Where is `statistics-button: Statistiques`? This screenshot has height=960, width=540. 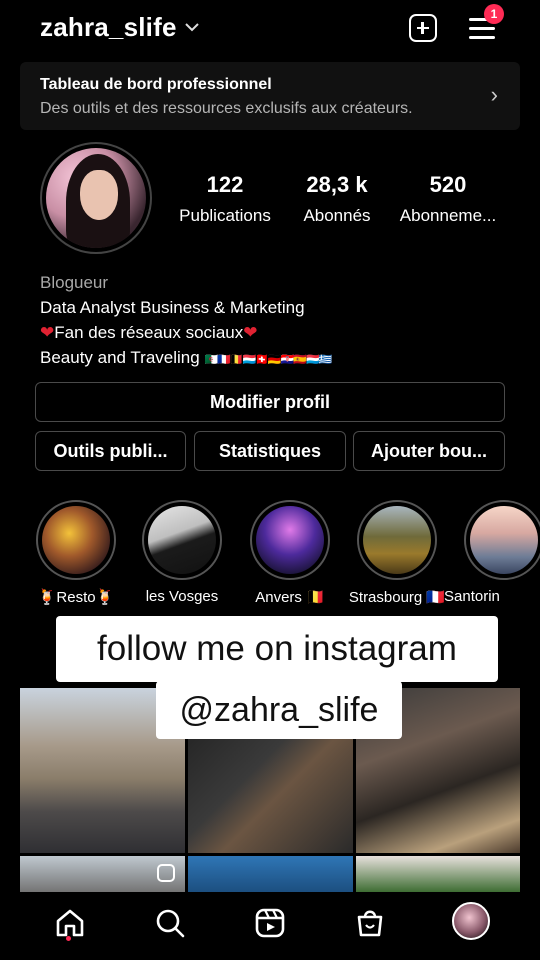 statistics-button: Statistiques is located at coordinates (270, 451).